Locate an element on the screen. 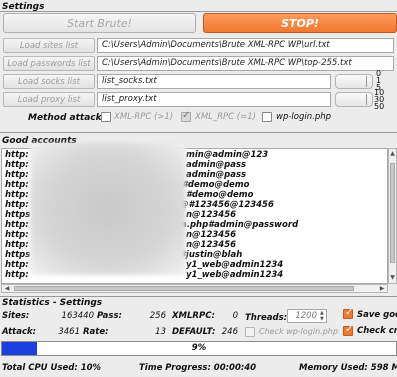  proxy-timeout-slider is located at coordinates (354, 99).